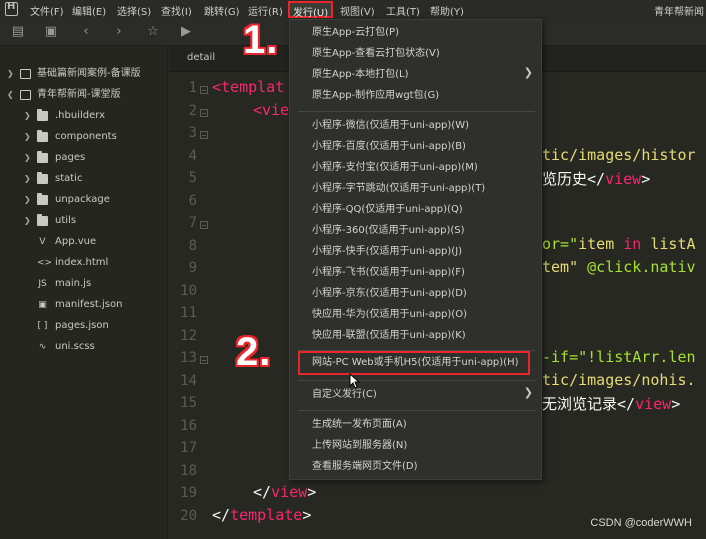 This screenshot has height=539, width=706. What do you see at coordinates (355, 33) in the screenshot?
I see `menu-item-app-cloud-pack: 原生App-云打包(P)` at bounding box center [355, 33].